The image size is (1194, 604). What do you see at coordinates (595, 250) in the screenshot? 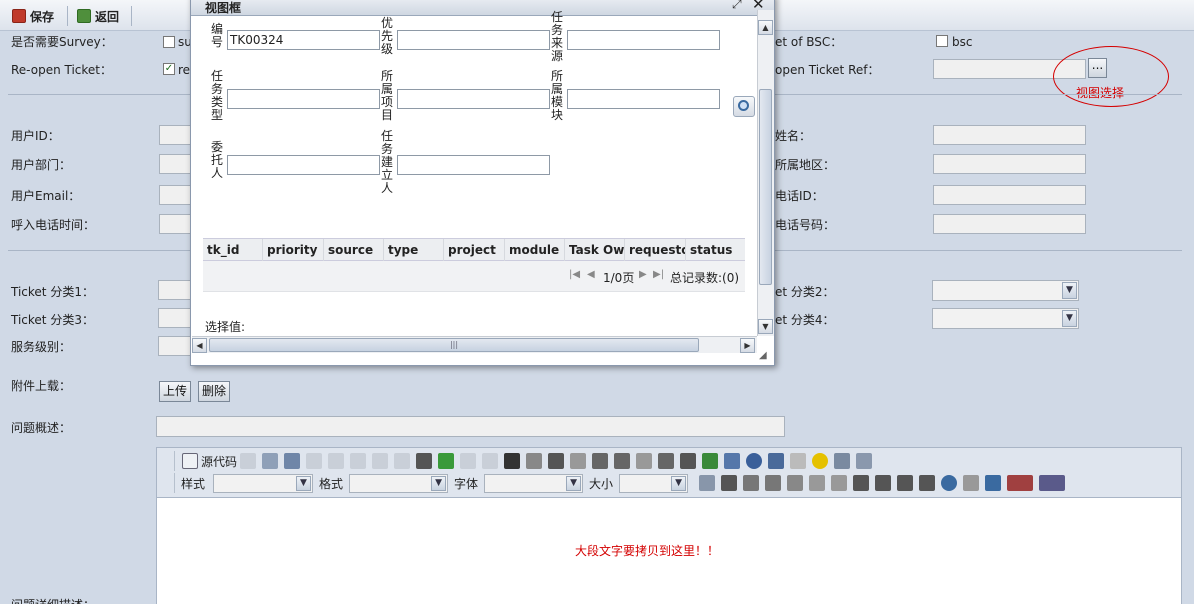
I see `column-header-task-owner: Task Own` at bounding box center [595, 250].